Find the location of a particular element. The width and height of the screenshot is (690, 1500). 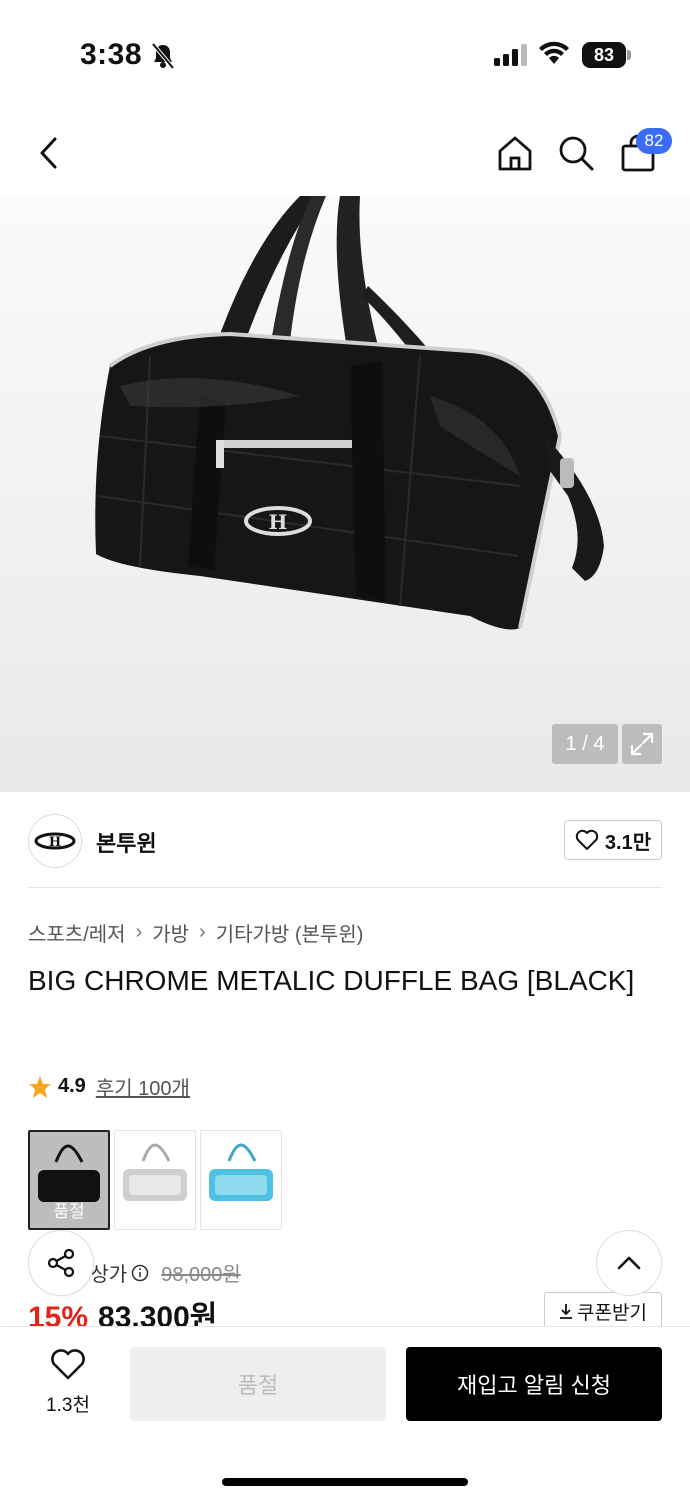

original-price: 98,000원 is located at coordinates (201, 1275).